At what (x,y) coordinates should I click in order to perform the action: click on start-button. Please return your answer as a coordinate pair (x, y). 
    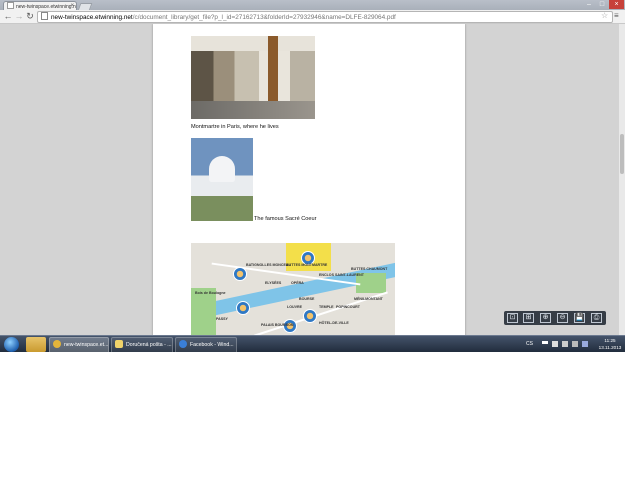
    Looking at the image, I should click on (11, 344).